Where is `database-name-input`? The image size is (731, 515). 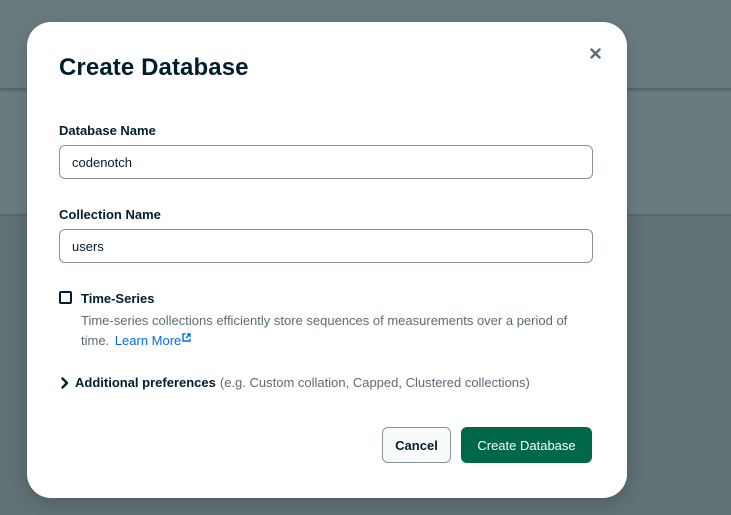 database-name-input is located at coordinates (326, 162).